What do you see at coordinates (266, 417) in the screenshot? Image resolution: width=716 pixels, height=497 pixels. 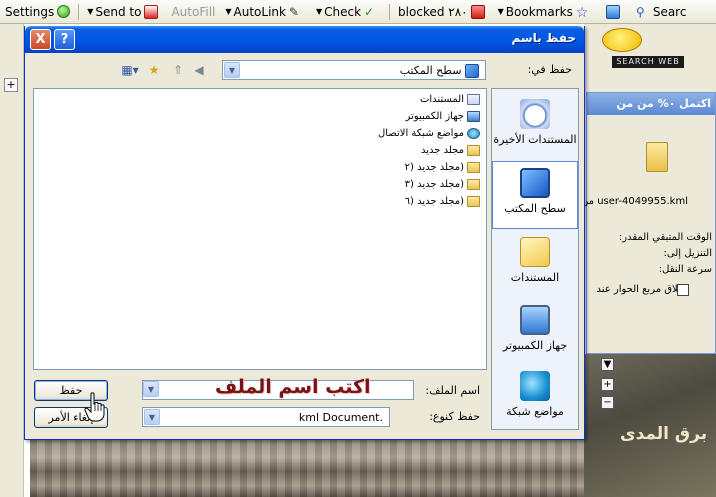 I see `filetype-dropdown: ▼ .kml Document` at bounding box center [266, 417].